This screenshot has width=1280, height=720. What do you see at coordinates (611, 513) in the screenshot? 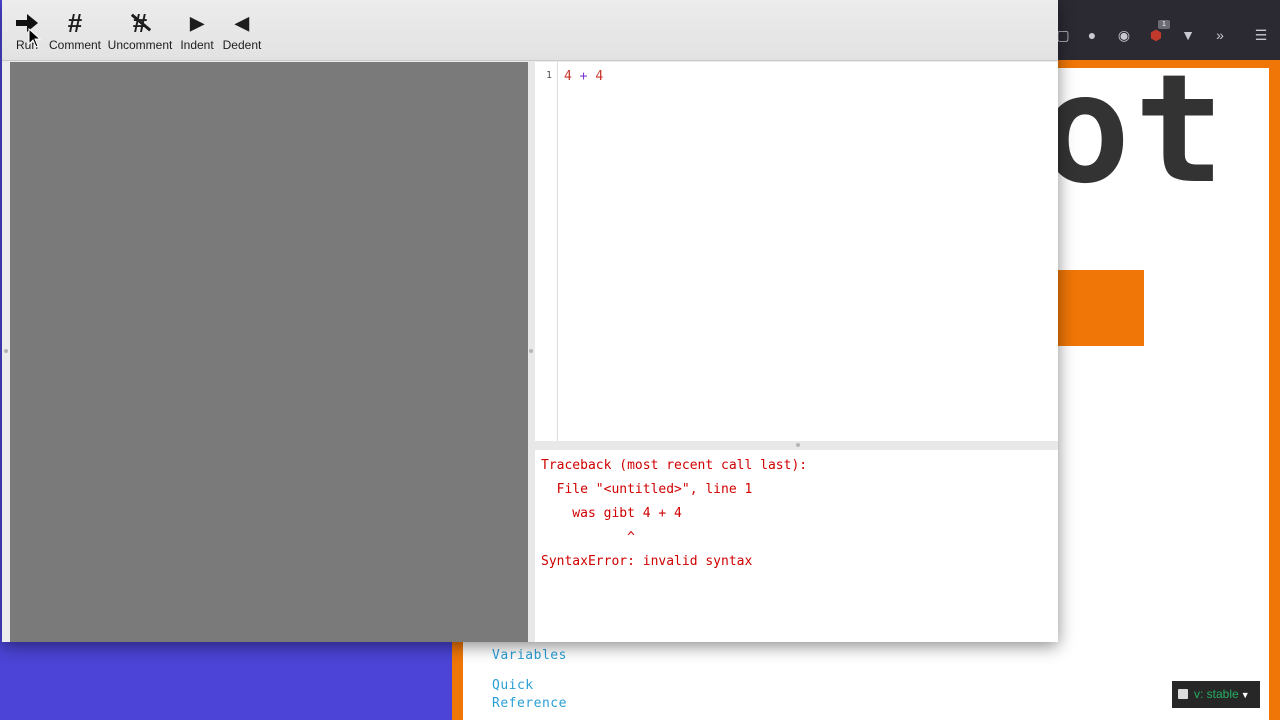
I see `output-line: was gibt 4 + 4` at bounding box center [611, 513].